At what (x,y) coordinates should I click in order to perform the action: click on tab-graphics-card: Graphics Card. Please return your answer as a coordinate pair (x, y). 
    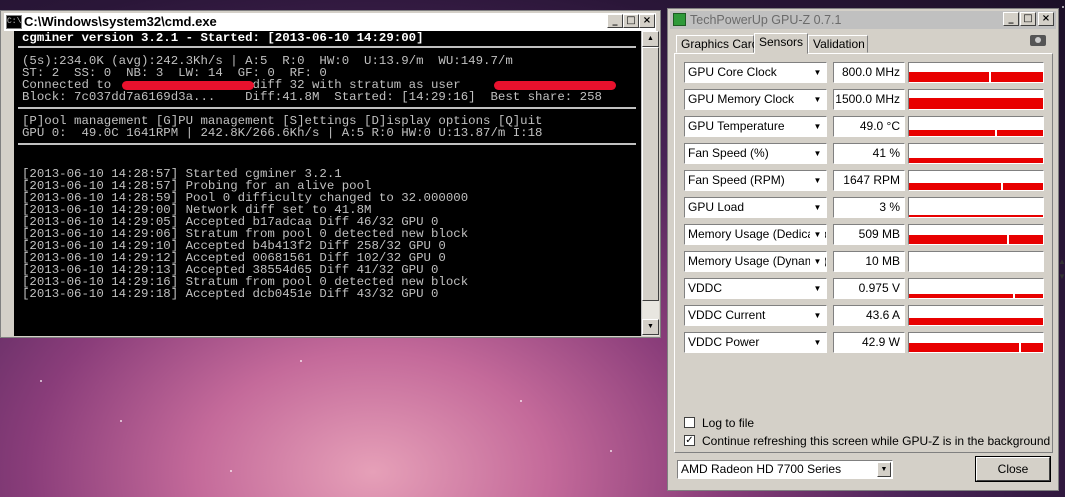
    Looking at the image, I should click on (717, 44).